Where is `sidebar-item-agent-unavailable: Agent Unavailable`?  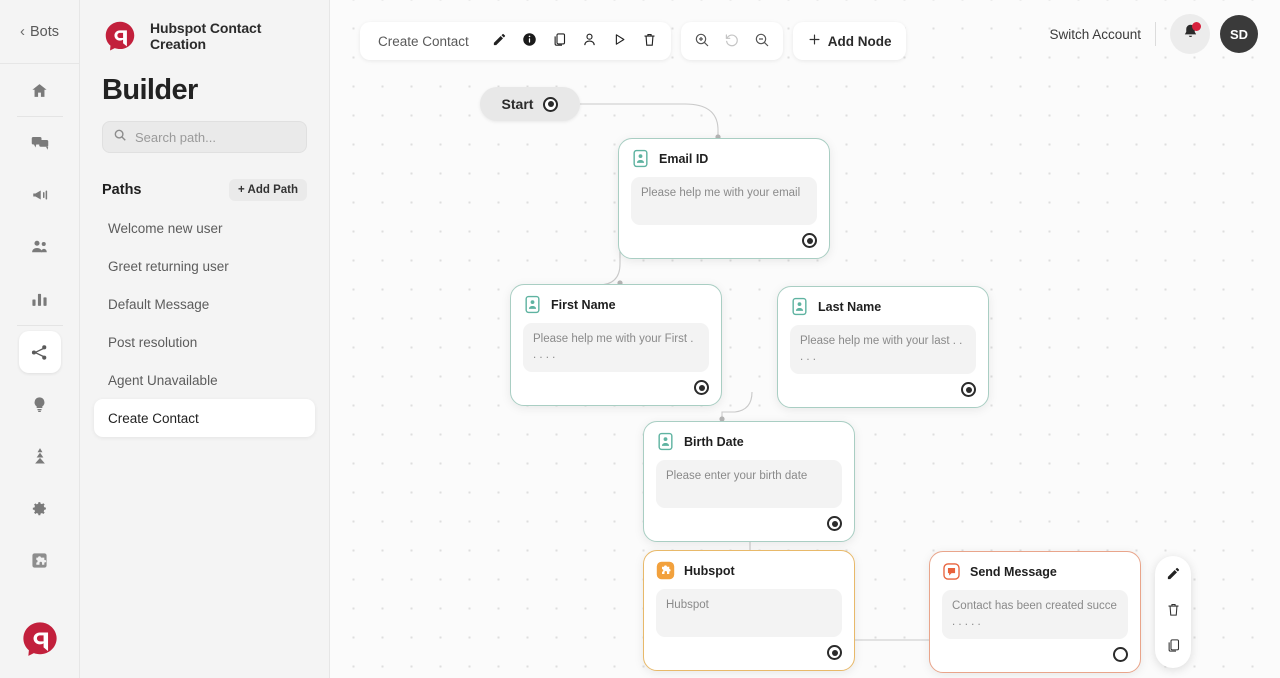 sidebar-item-agent-unavailable: Agent Unavailable is located at coordinates (204, 380).